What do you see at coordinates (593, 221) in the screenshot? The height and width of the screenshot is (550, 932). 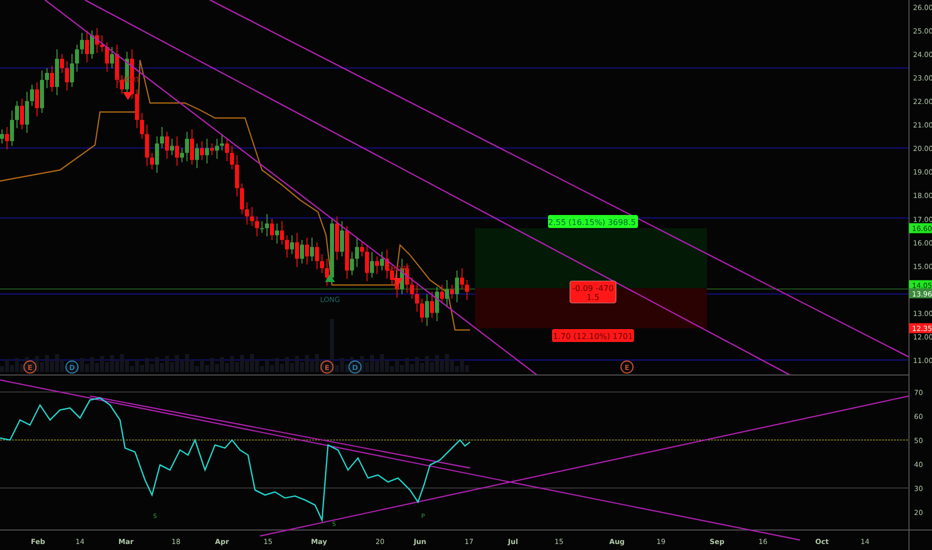 I see `target-label: 2.55 (16.15%) 3698.5` at bounding box center [593, 221].